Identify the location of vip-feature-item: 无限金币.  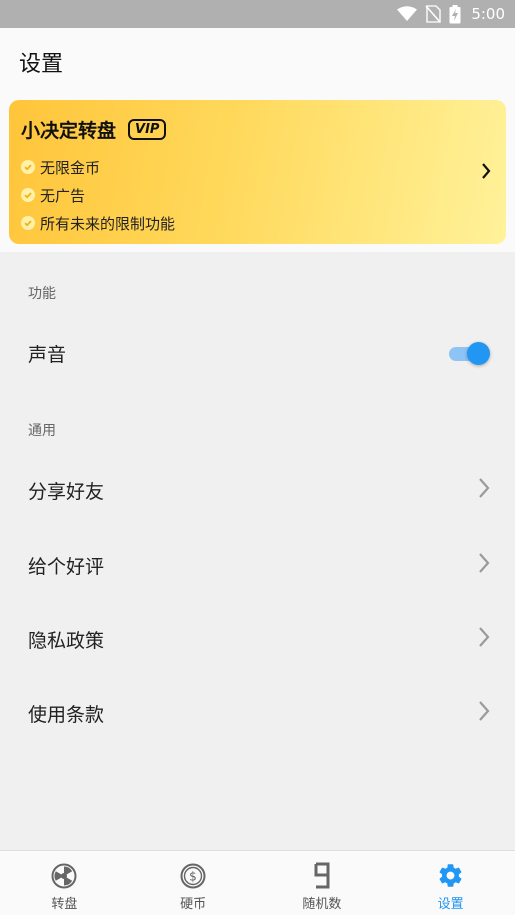
(98, 167).